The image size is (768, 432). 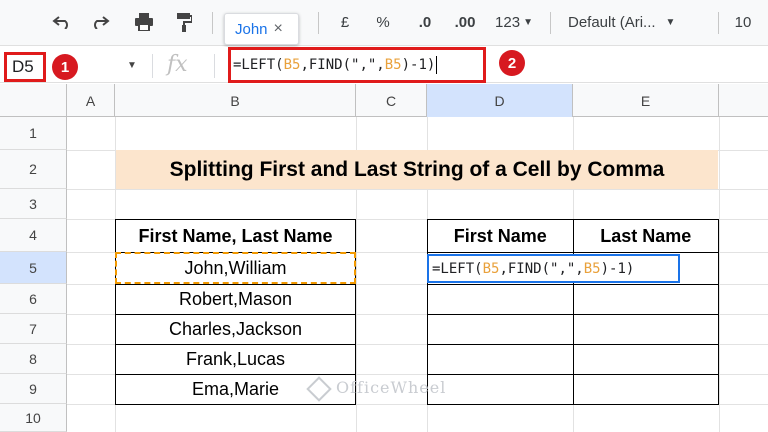 I want to click on watermark-logo-icon, so click(x=319, y=388).